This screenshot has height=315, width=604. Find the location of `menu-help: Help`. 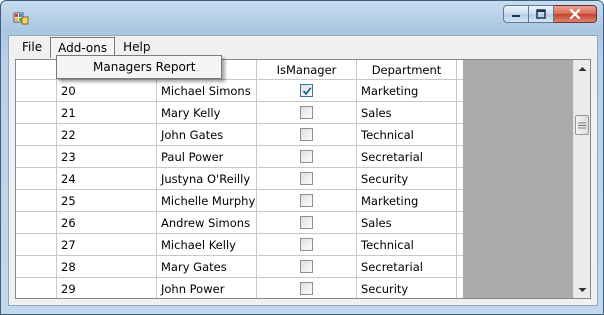

menu-help: Help is located at coordinates (136, 47).